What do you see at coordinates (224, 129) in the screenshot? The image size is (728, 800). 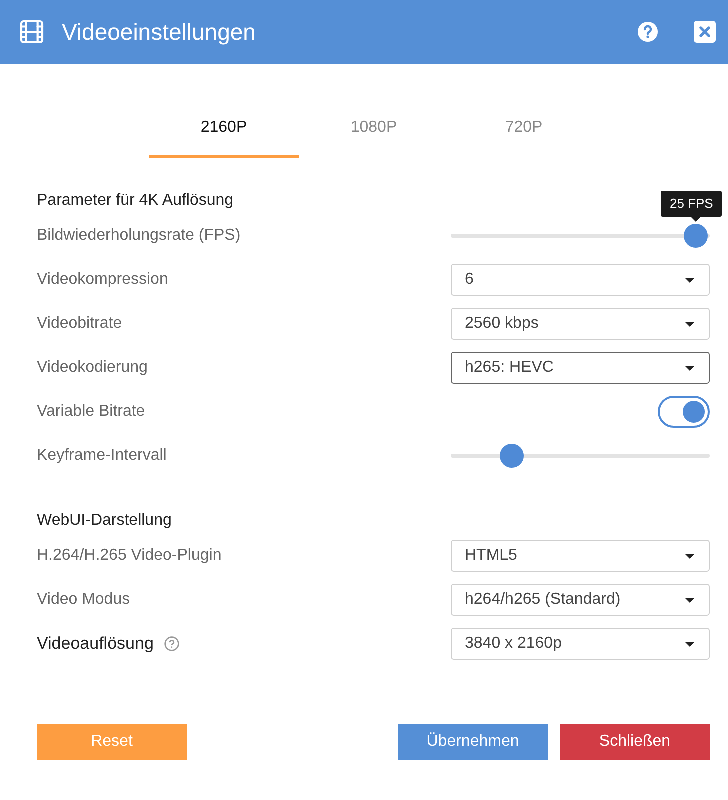 I see `resolution-tab: 2160P` at bounding box center [224, 129].